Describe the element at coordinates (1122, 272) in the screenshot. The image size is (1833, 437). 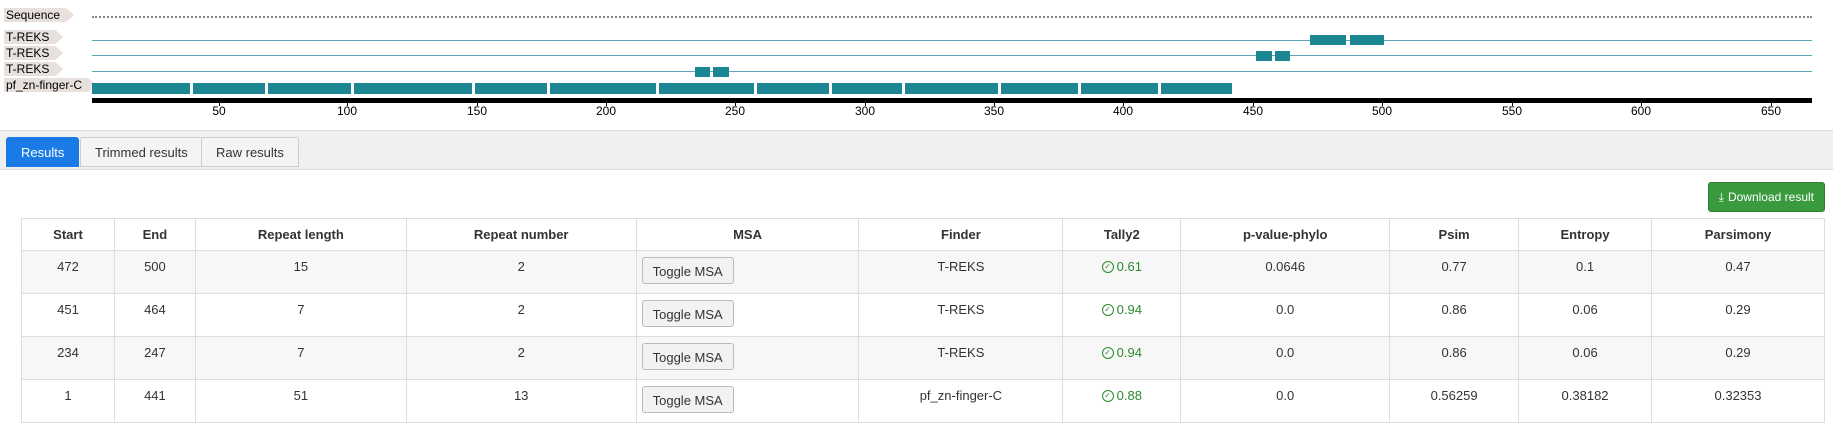
I see `cell-tally2: ✓ 0.61` at that location.